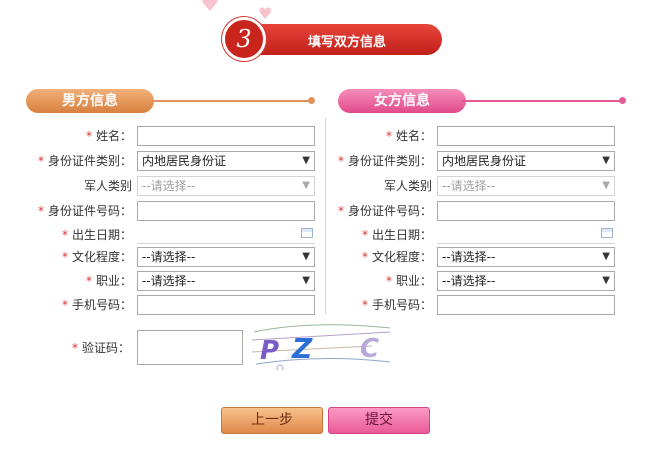 Image resolution: width=660 pixels, height=462 pixels. What do you see at coordinates (66, 186) in the screenshot?
I see `male-military-row: 军人类别` at bounding box center [66, 186].